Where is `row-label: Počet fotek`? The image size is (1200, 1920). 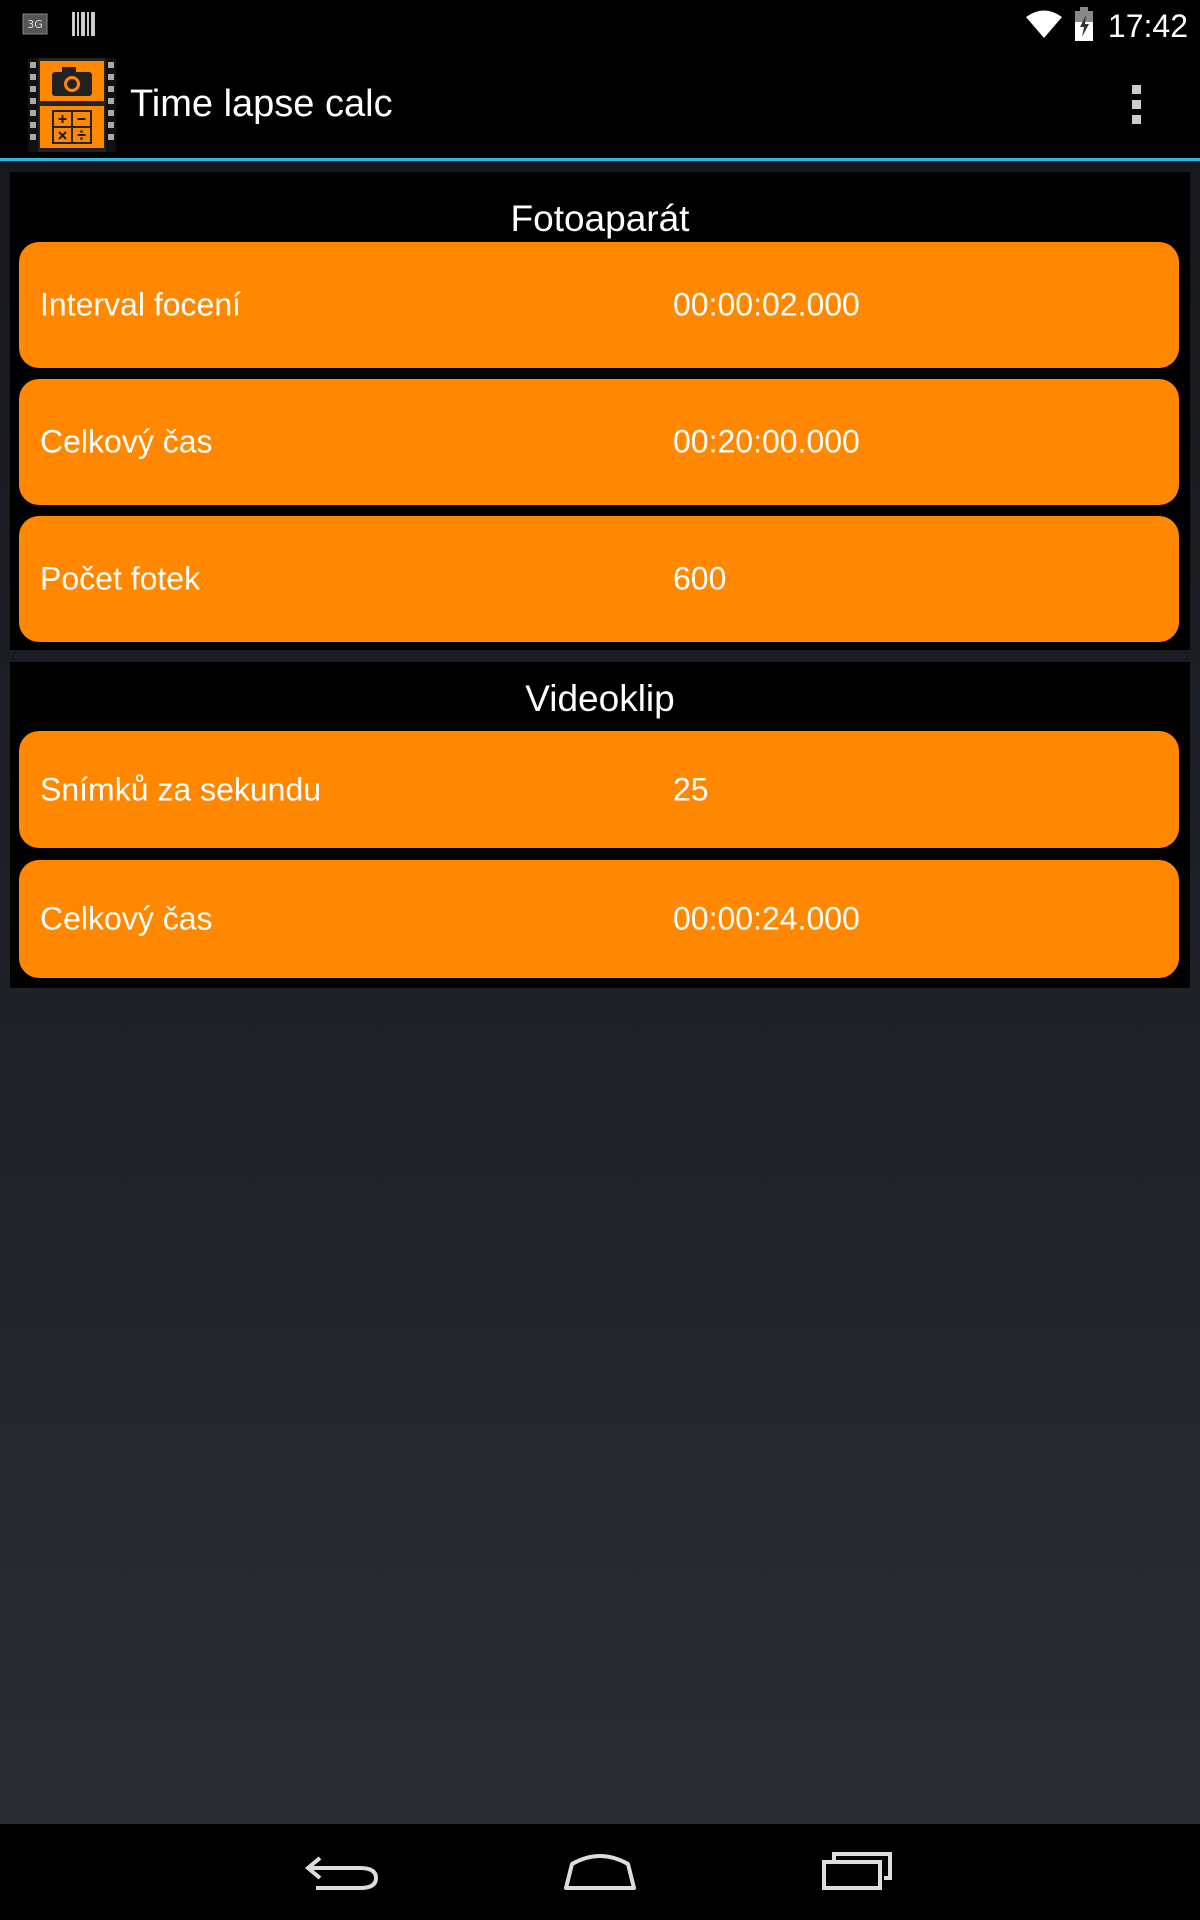 row-label: Počet fotek is located at coordinates (120, 578).